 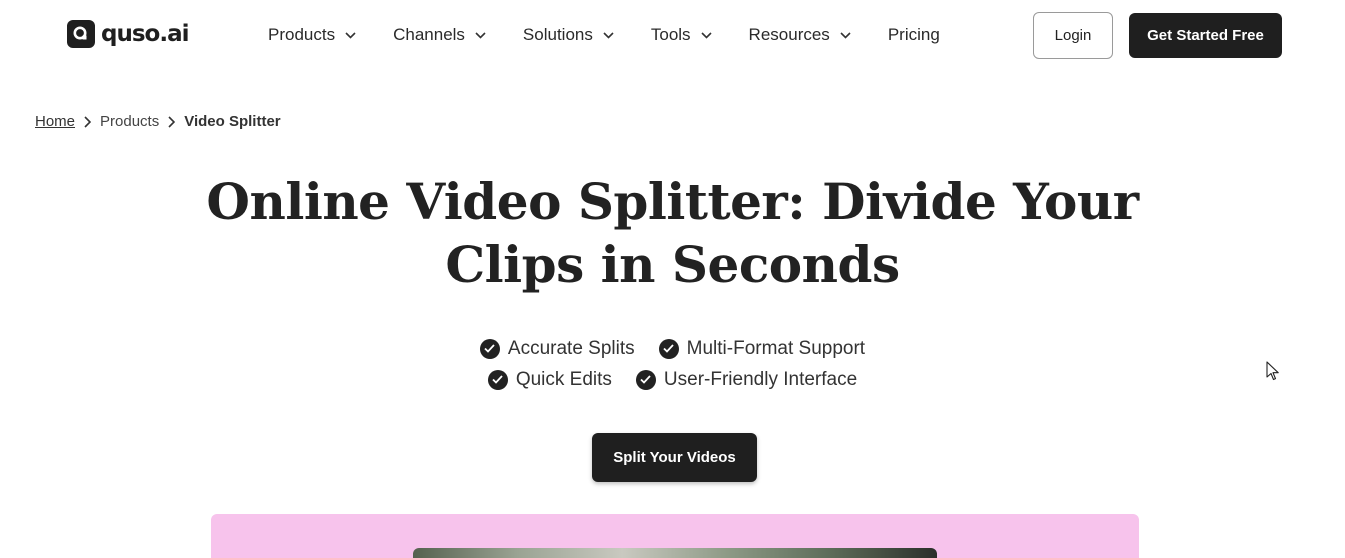 What do you see at coordinates (129, 121) in the screenshot?
I see `breadcrumb-products: Products` at bounding box center [129, 121].